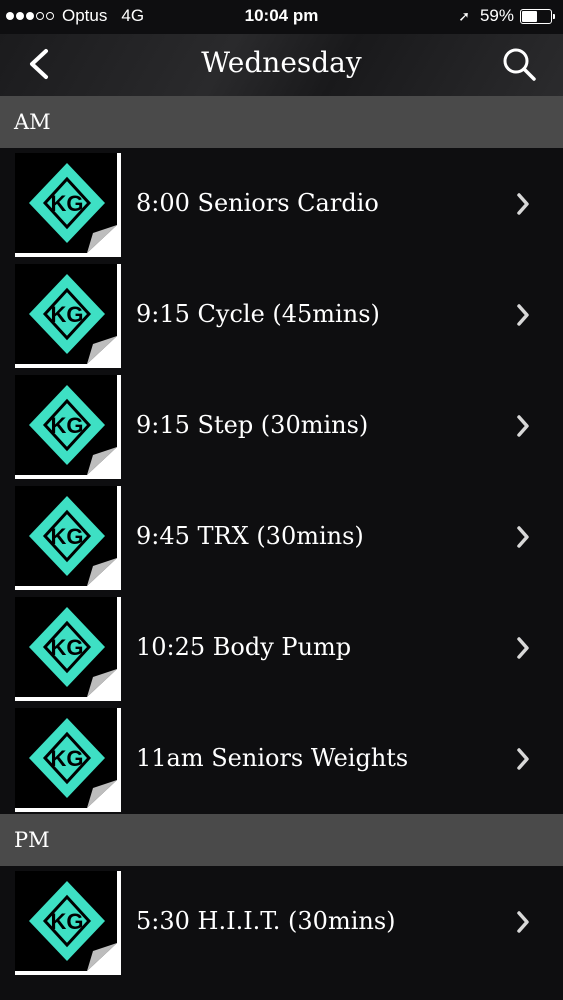 The image size is (563, 1000). Describe the element at coordinates (252, 425) in the screenshot. I see `item-label: 9:15 Step (30mins)` at that location.